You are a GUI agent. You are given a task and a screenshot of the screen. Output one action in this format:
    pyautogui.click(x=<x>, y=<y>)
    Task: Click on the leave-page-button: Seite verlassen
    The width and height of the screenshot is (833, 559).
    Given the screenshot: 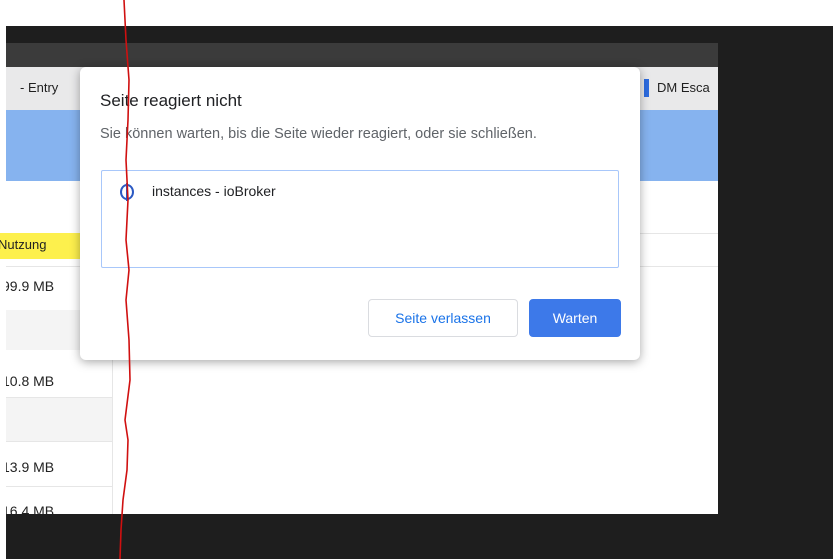 What is the action you would take?
    pyautogui.click(x=443, y=318)
    